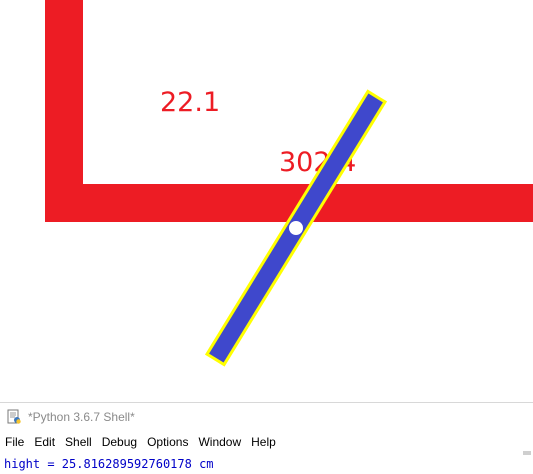 The width and height of the screenshot is (533, 474). Describe the element at coordinates (296, 228) in the screenshot. I see `pivot-point` at that location.